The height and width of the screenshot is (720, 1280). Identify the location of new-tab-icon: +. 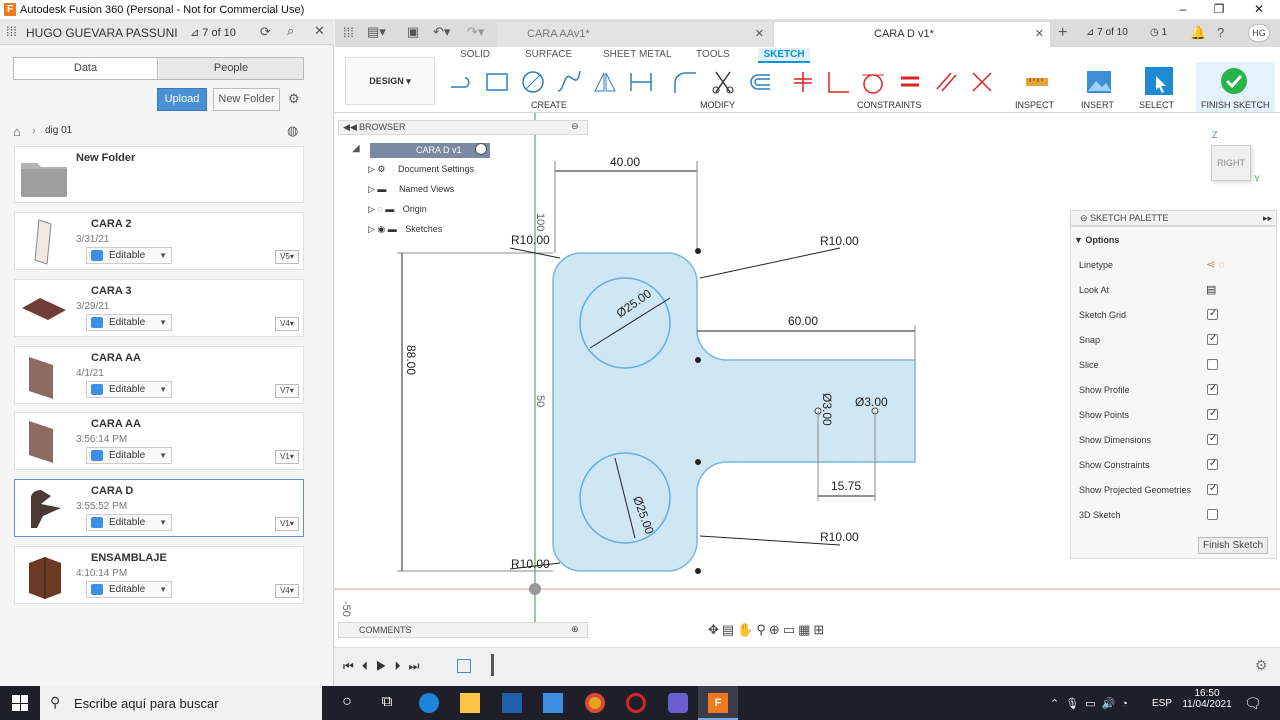
(1062, 33).